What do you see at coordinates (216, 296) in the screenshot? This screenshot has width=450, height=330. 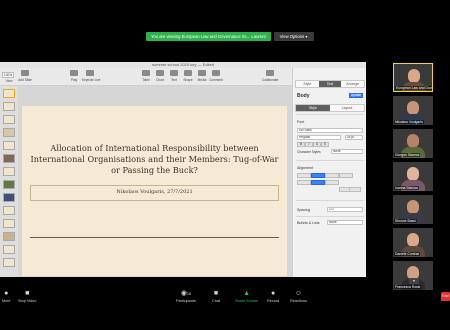 I see `chat-button: ■ Chat` at bounding box center [216, 296].